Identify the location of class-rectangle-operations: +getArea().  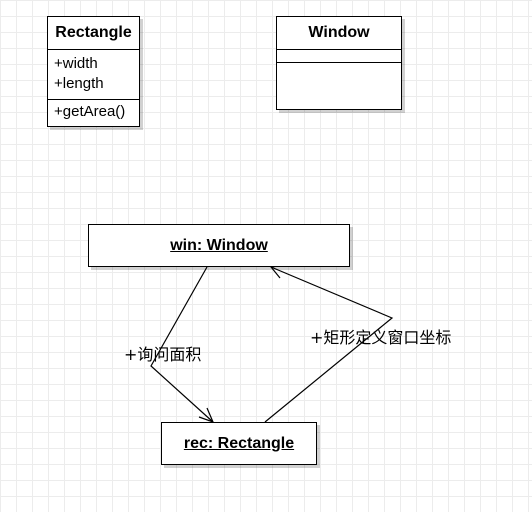
(93, 113).